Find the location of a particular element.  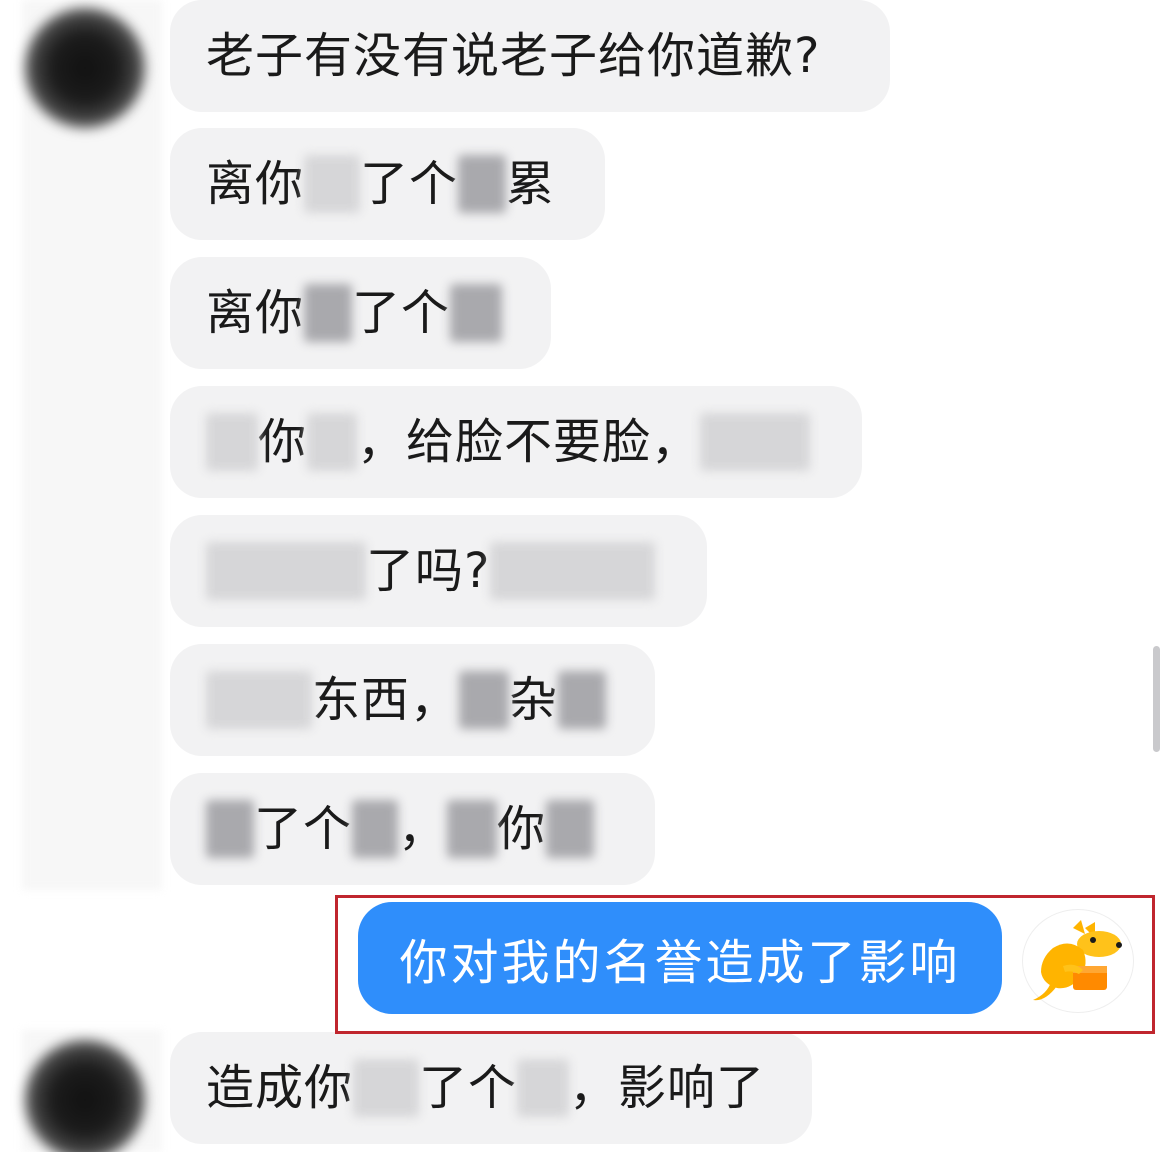

my-avatar-kangaroo-icon is located at coordinates (1078, 961).